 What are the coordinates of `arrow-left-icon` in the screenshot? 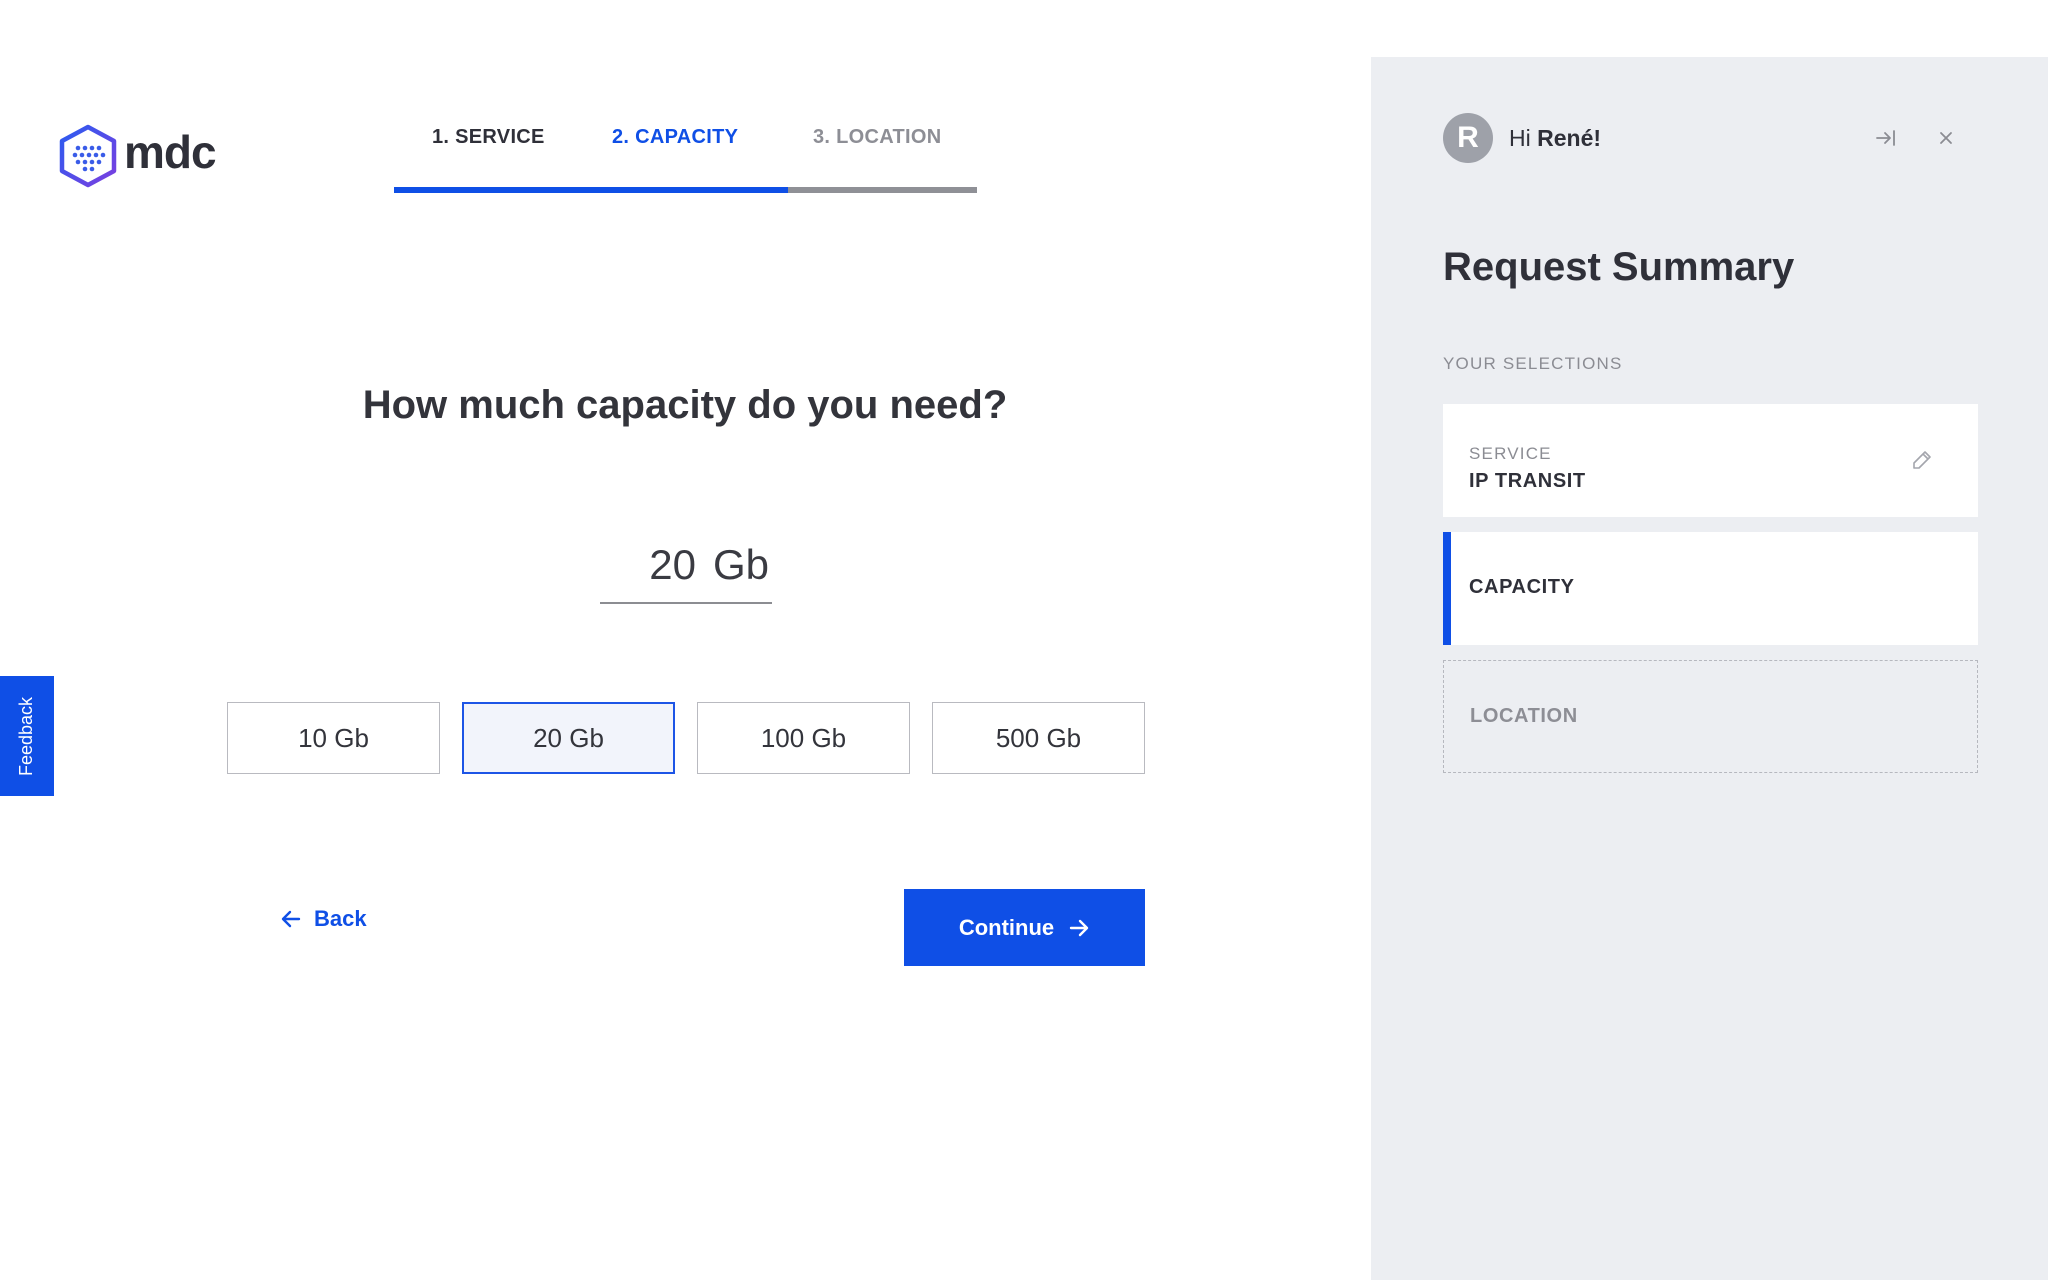 It's located at (291, 919).